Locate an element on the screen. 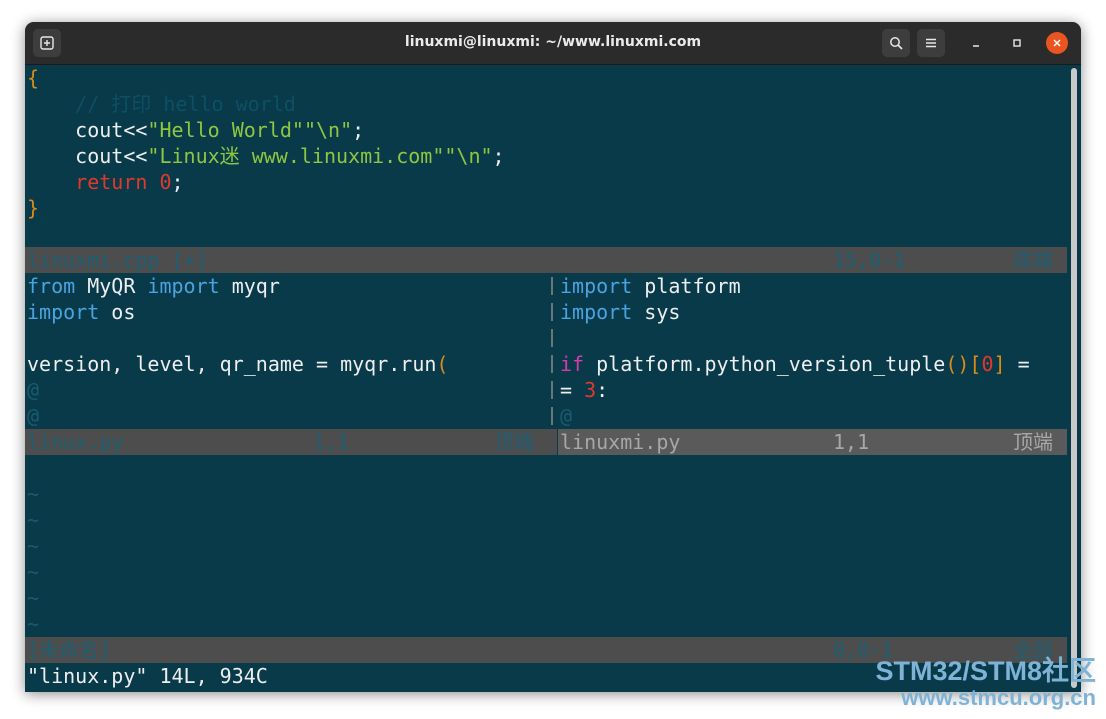 The width and height of the screenshot is (1106, 719). minimize-button is located at coordinates (976, 43).